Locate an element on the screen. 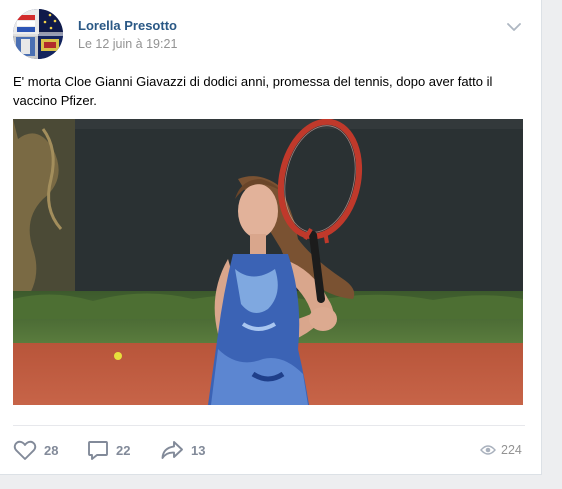 The image size is (562, 489). actions-divider is located at coordinates (269, 425).